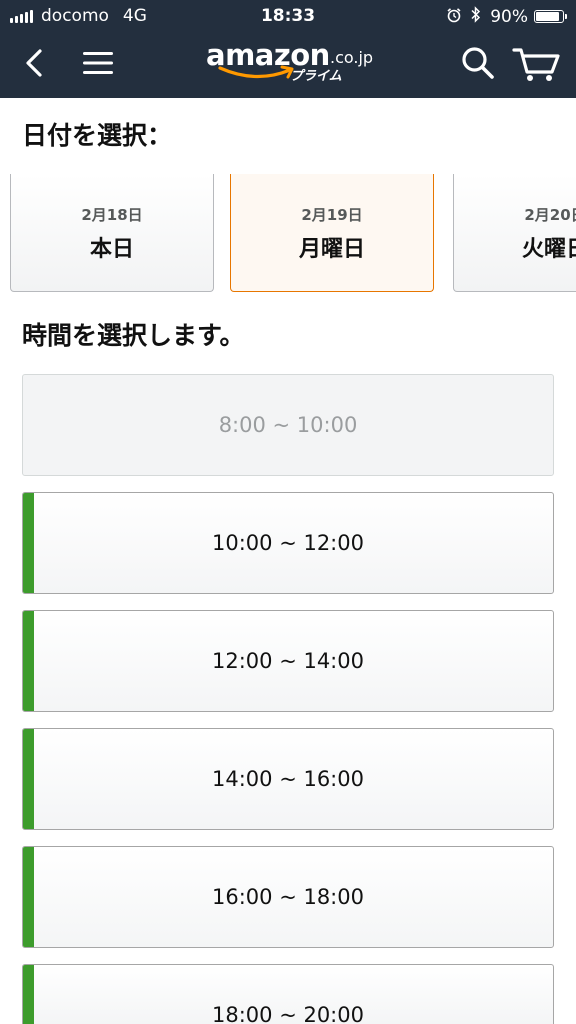 This screenshot has height=1024, width=576. I want to click on date-card-monday: 2月19日 月曜日, so click(332, 233).